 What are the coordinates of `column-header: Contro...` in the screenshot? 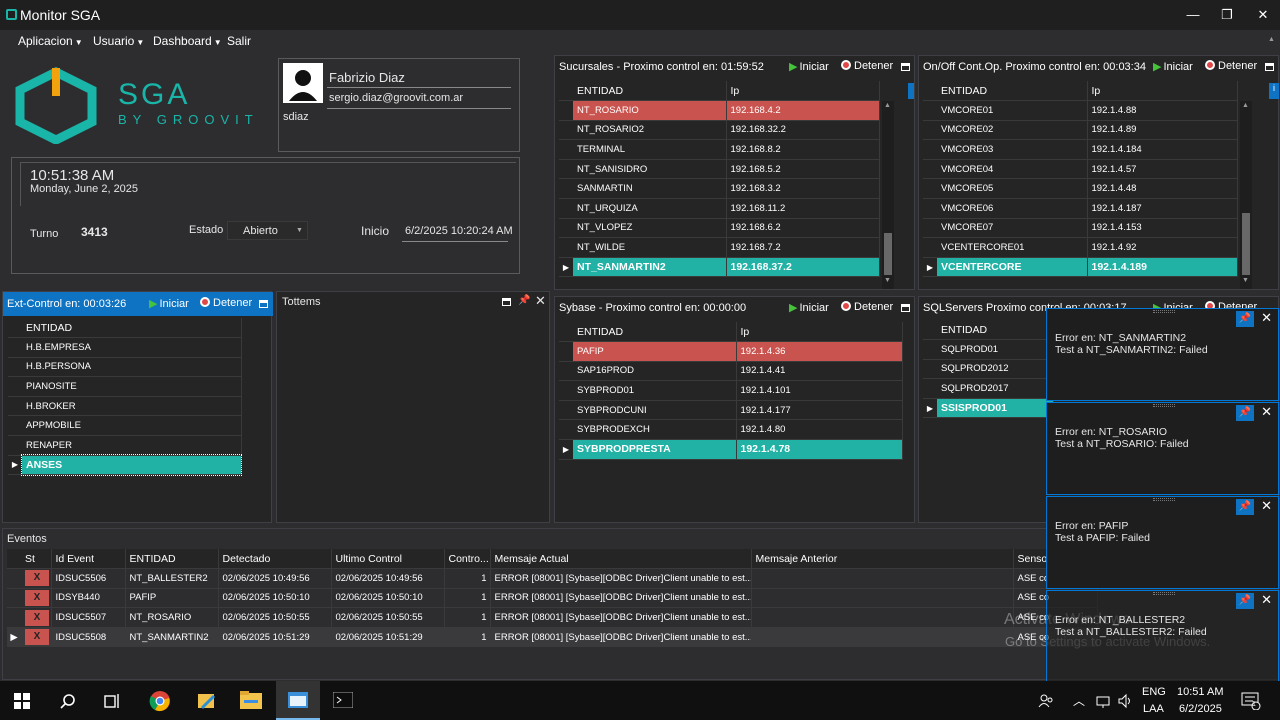 It's located at (467, 559).